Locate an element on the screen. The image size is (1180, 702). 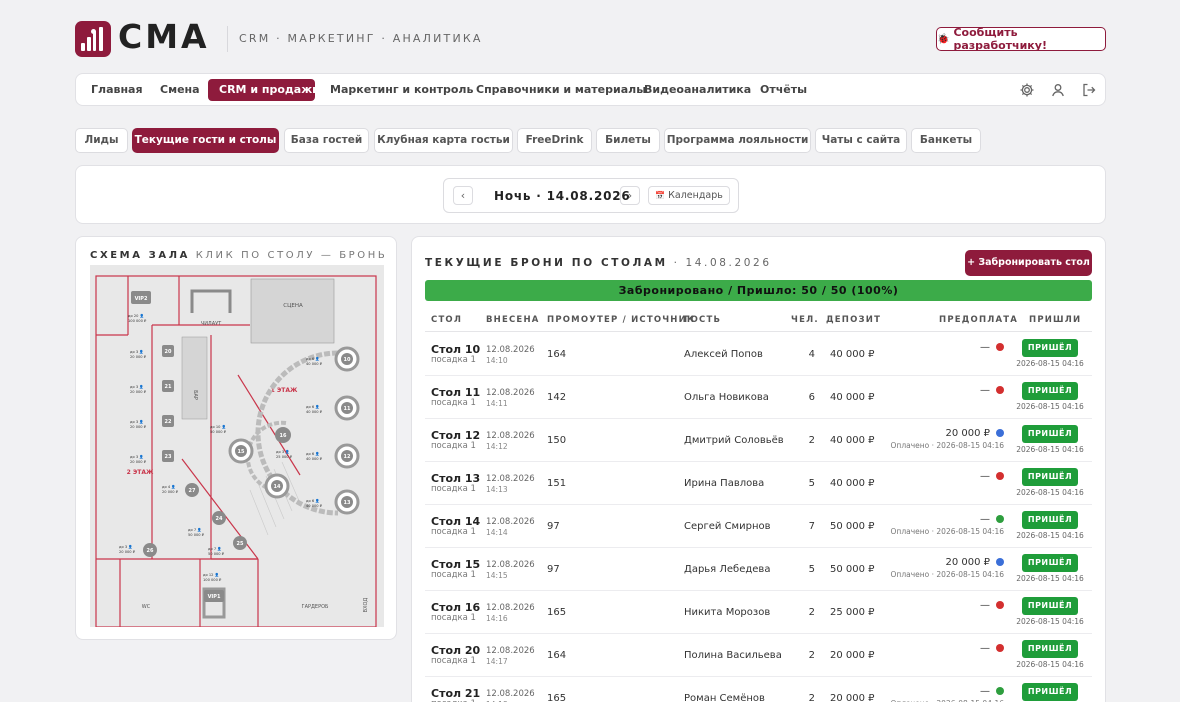
tab-guest-database: База гостей is located at coordinates (326, 140).